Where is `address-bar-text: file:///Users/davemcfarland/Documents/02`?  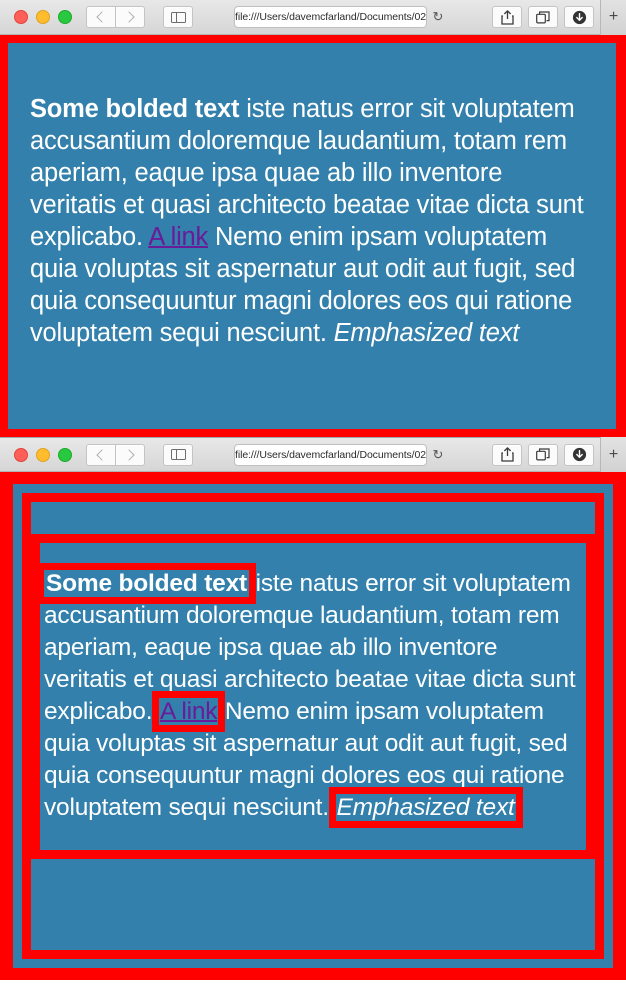
address-bar-text: file:///Users/davemcfarland/Documents/02 is located at coordinates (330, 17).